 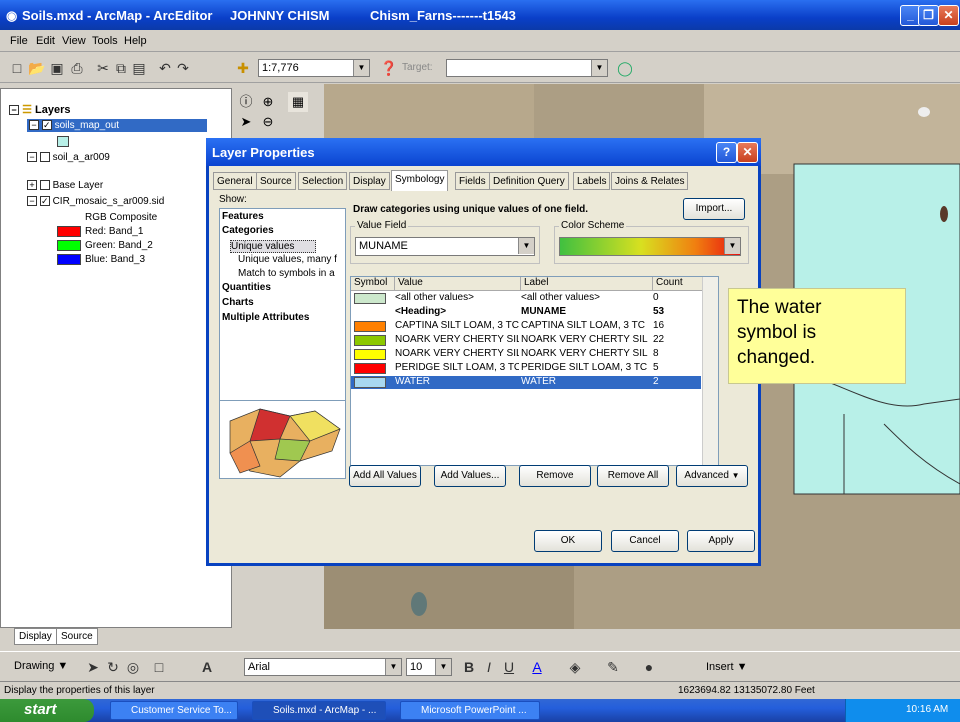 I want to click on whats-this-icon: ❓, so click(x=389, y=68).